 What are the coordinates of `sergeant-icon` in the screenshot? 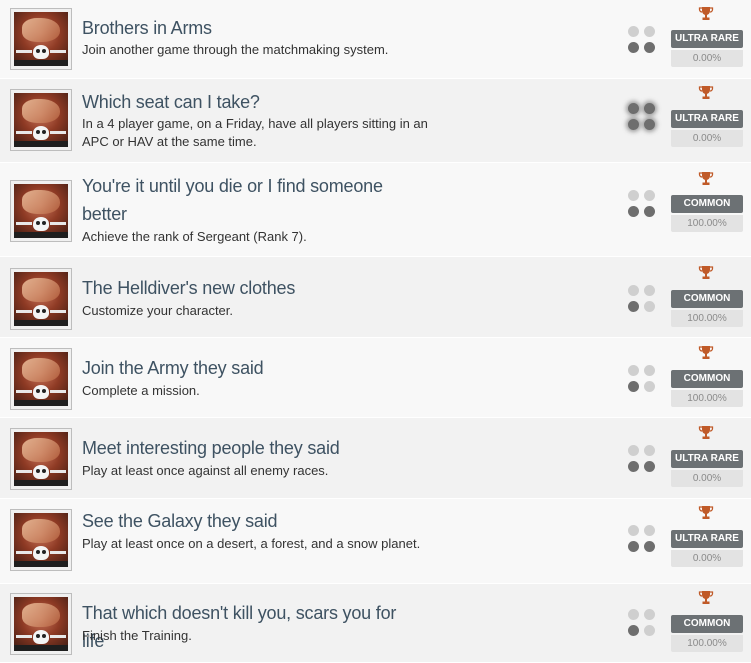 It's located at (41, 211).